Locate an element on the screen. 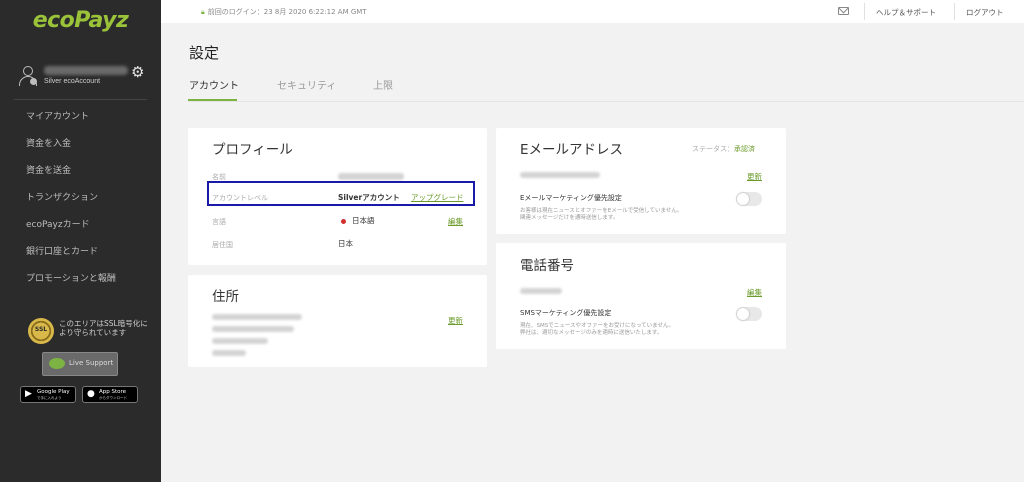  language-label: 言語 is located at coordinates (219, 222).